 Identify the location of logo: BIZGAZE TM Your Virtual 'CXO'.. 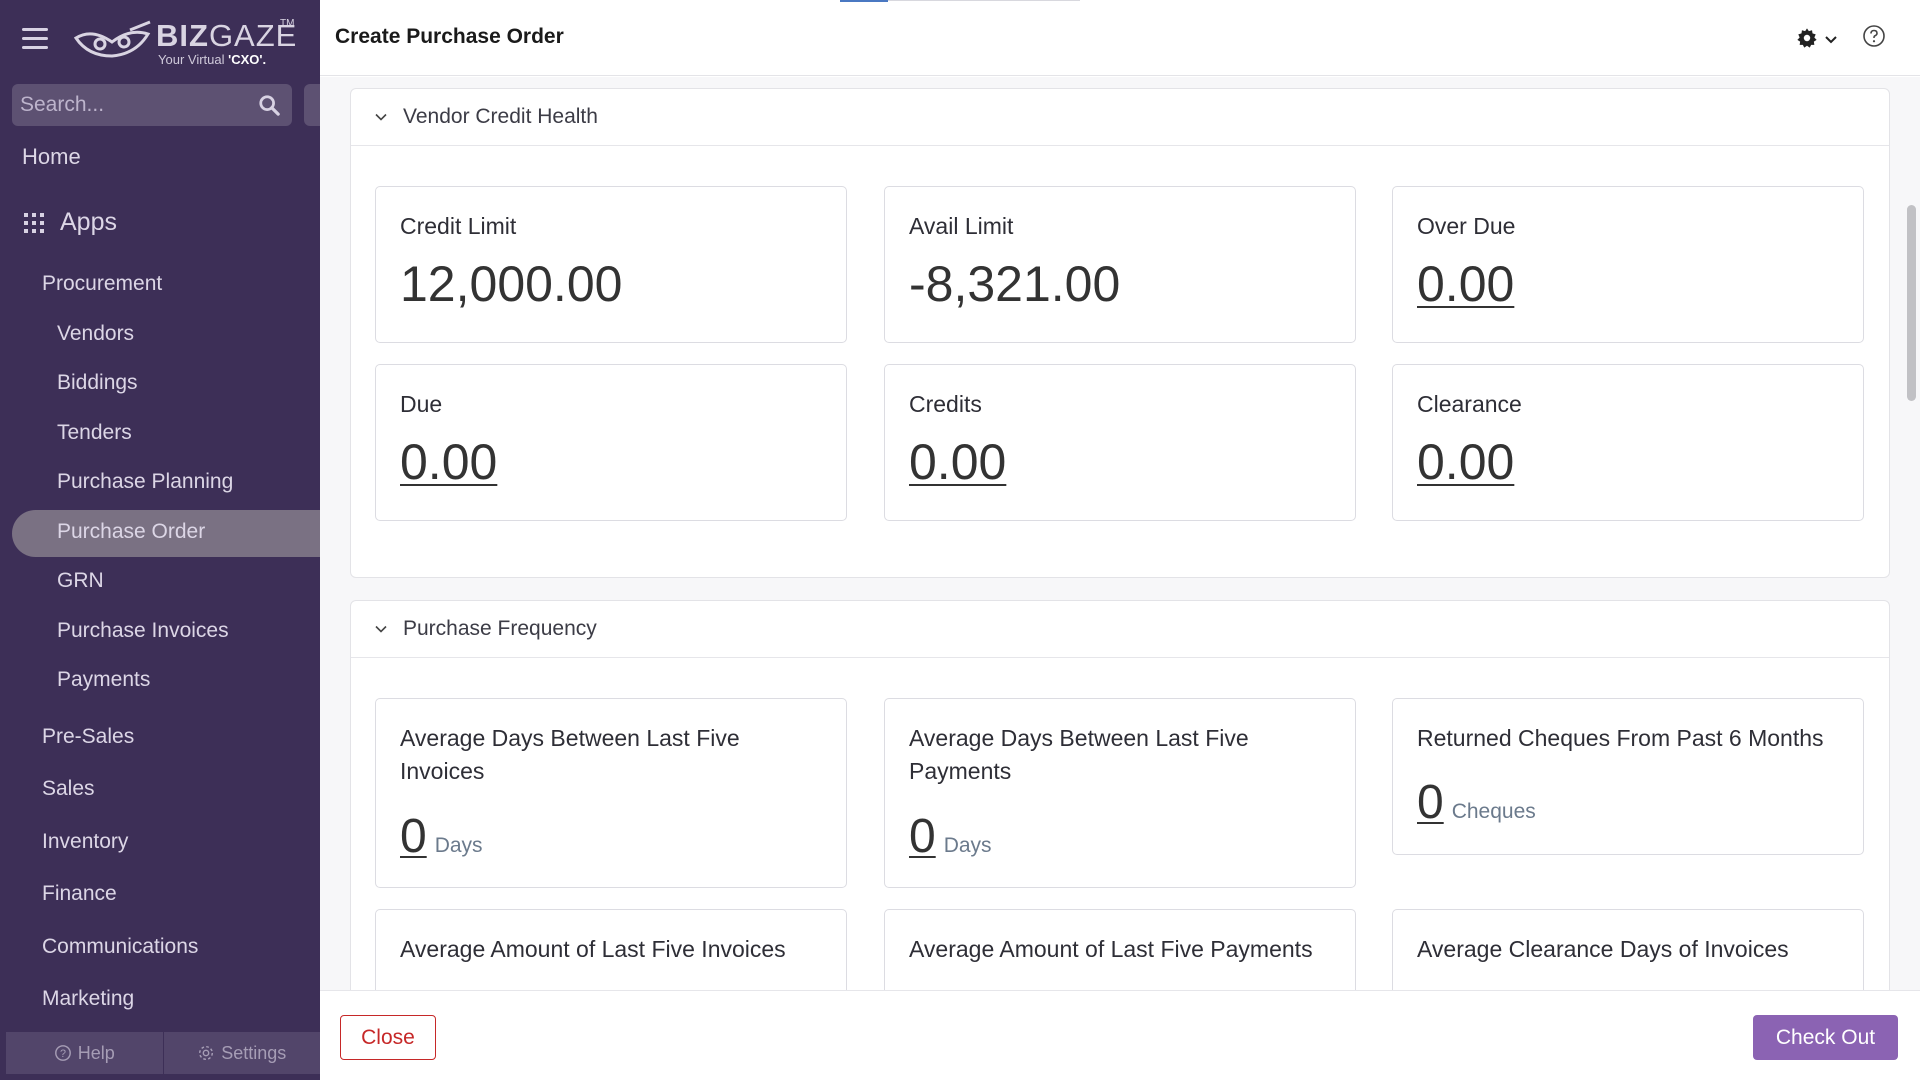
(184, 41).